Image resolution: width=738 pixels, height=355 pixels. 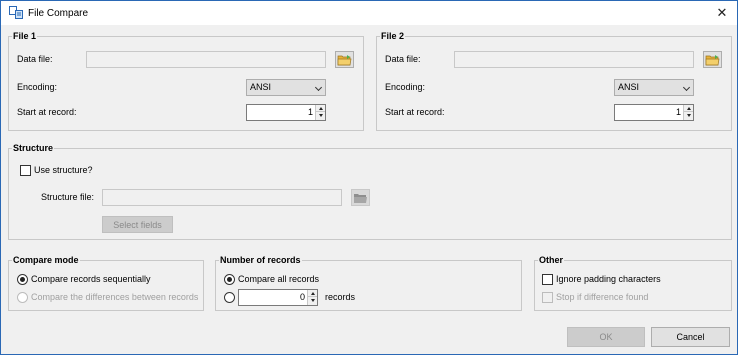 I want to click on ok-button: OK, so click(x=606, y=337).